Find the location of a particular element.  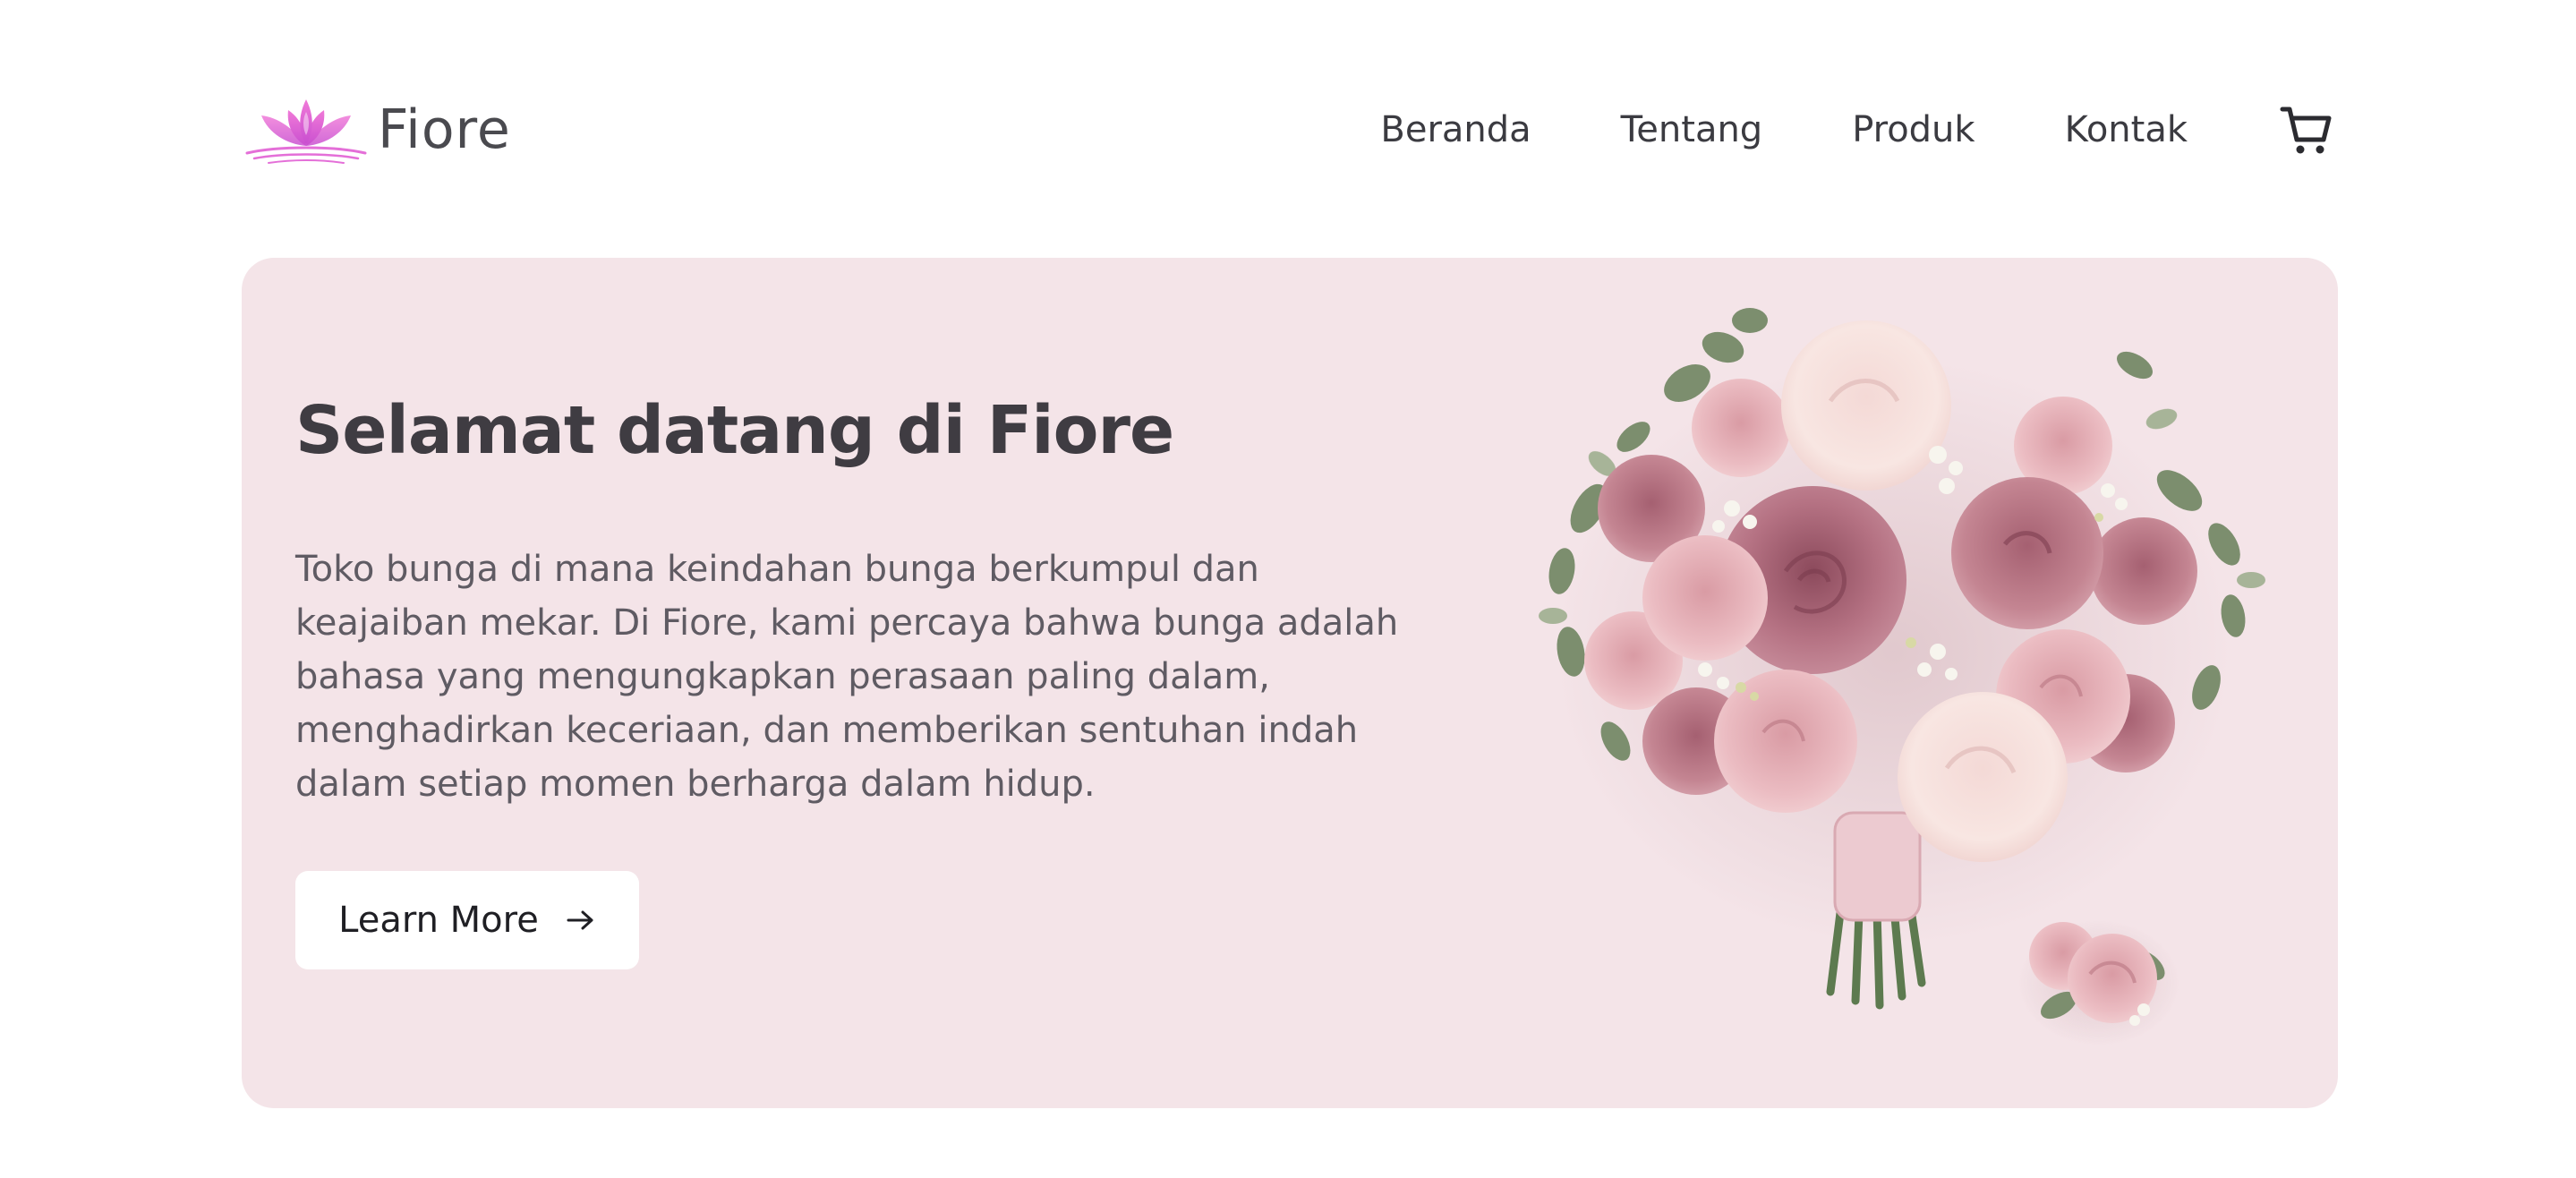

arrow-right-icon is located at coordinates (580, 920).